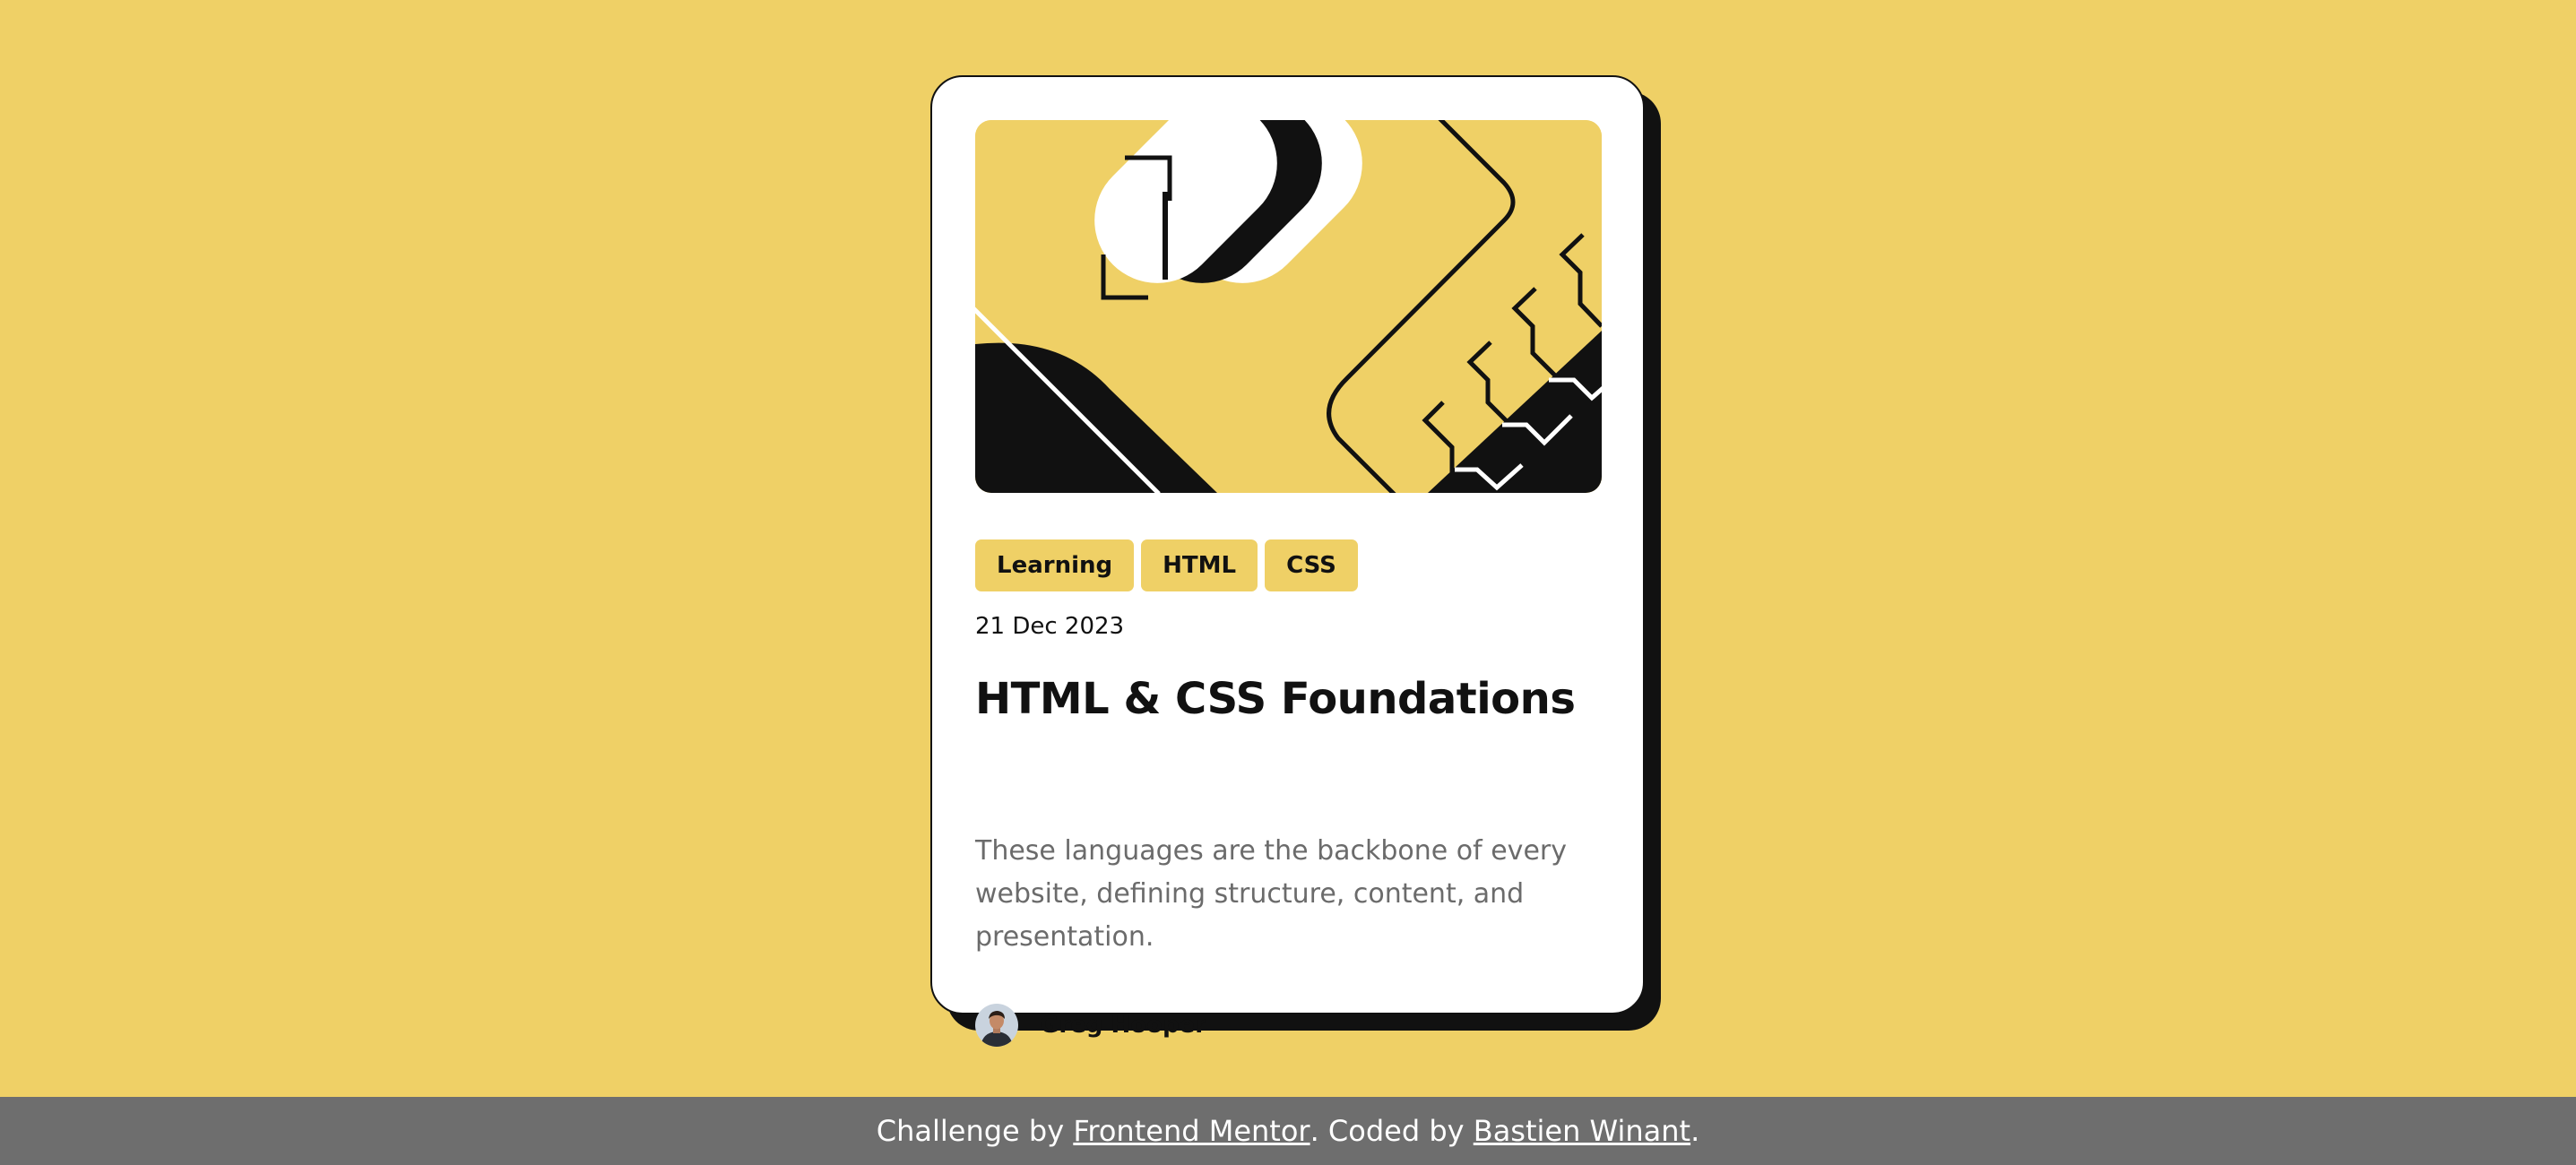 The image size is (2576, 1165). What do you see at coordinates (1055, 565) in the screenshot?
I see `tag-learning: Learning` at bounding box center [1055, 565].